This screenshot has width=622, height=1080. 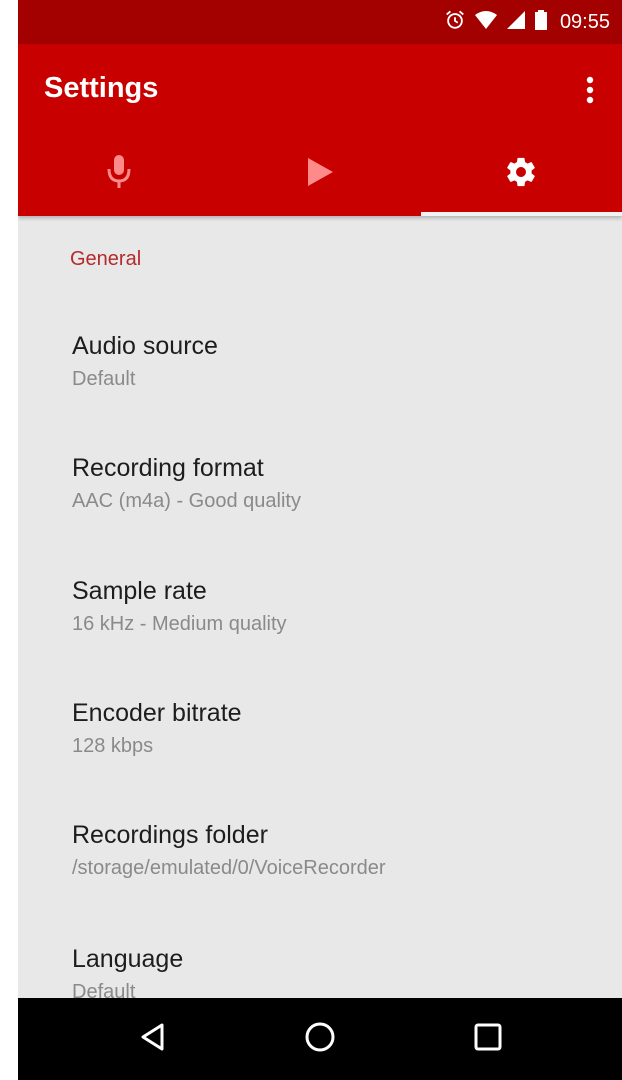 What do you see at coordinates (128, 959) in the screenshot?
I see `pref-title: Language` at bounding box center [128, 959].